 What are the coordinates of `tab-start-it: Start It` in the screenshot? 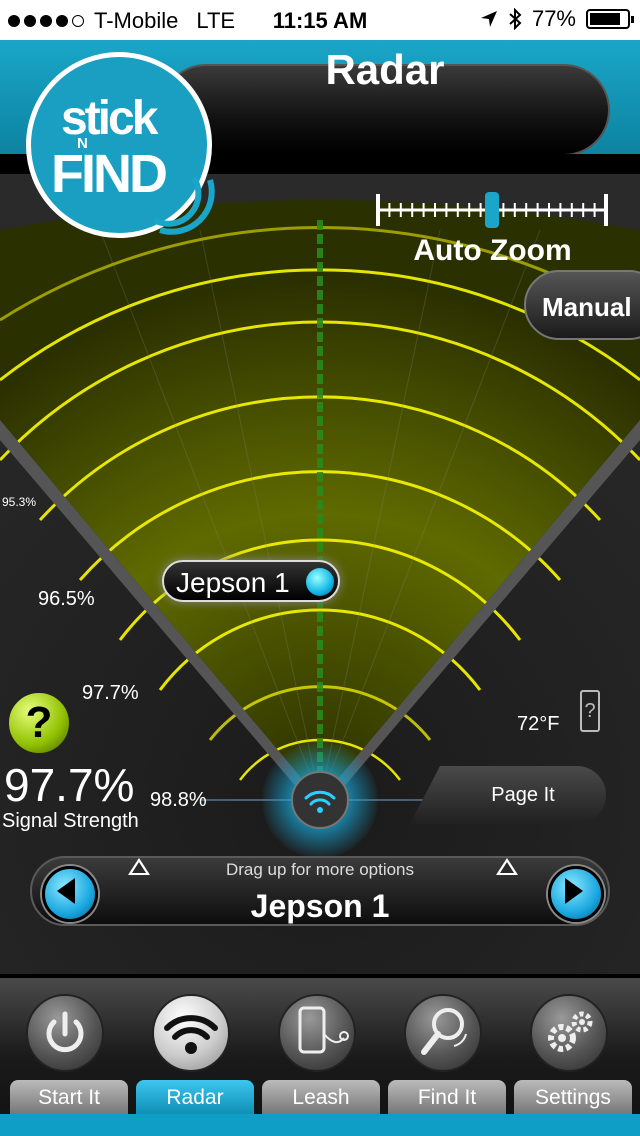 It's located at (65, 1046).